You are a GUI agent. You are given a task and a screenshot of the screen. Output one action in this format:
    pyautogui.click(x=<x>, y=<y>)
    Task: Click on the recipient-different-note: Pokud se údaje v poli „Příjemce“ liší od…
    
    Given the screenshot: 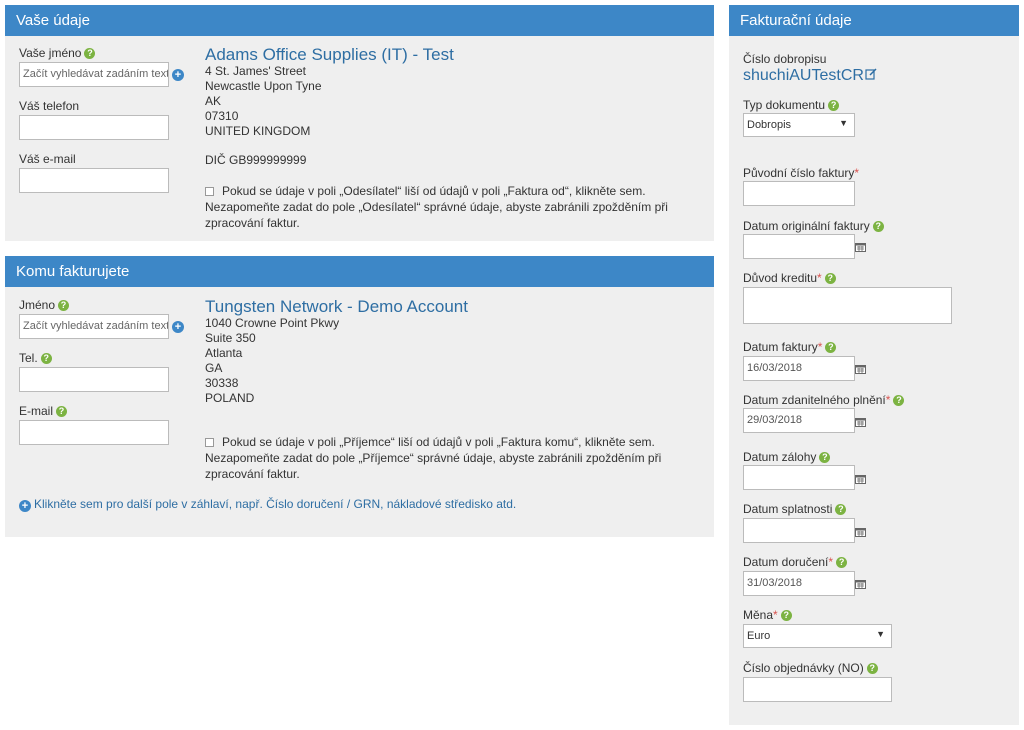 What is the action you would take?
    pyautogui.click(x=455, y=458)
    